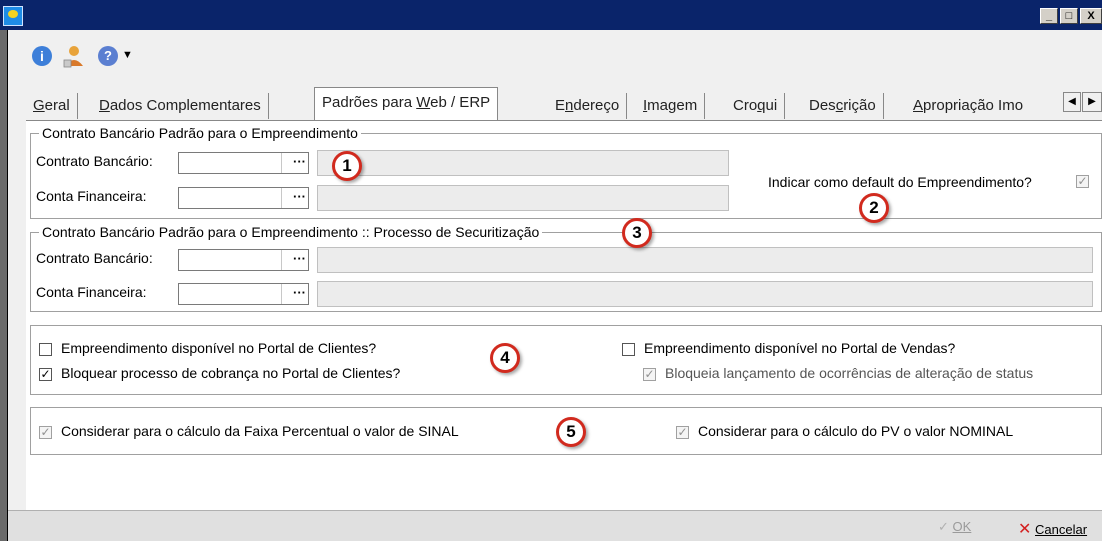 The height and width of the screenshot is (541, 1102). Describe the element at coordinates (505, 358) in the screenshot. I see `annotation-badge-4: 4` at that location.